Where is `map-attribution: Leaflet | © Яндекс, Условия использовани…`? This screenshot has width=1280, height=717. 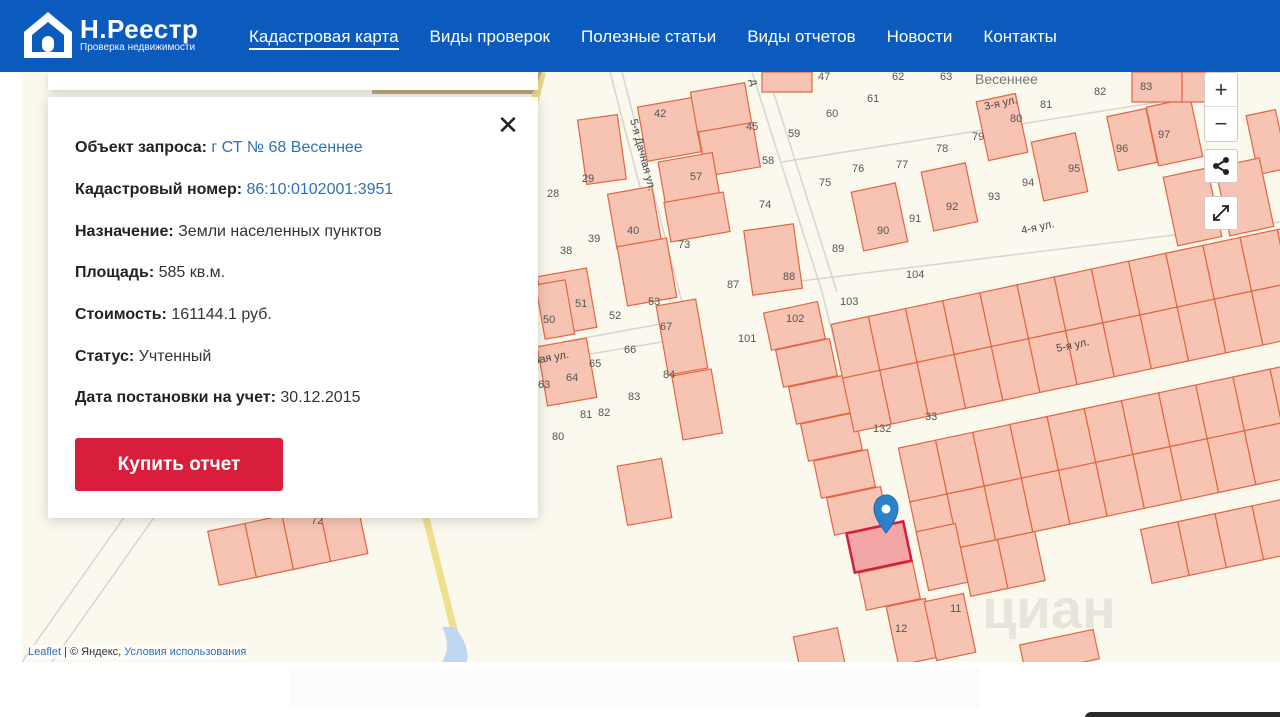
map-attribution: Leaflet | © Яндекс, Условия использовани… is located at coordinates (137, 652).